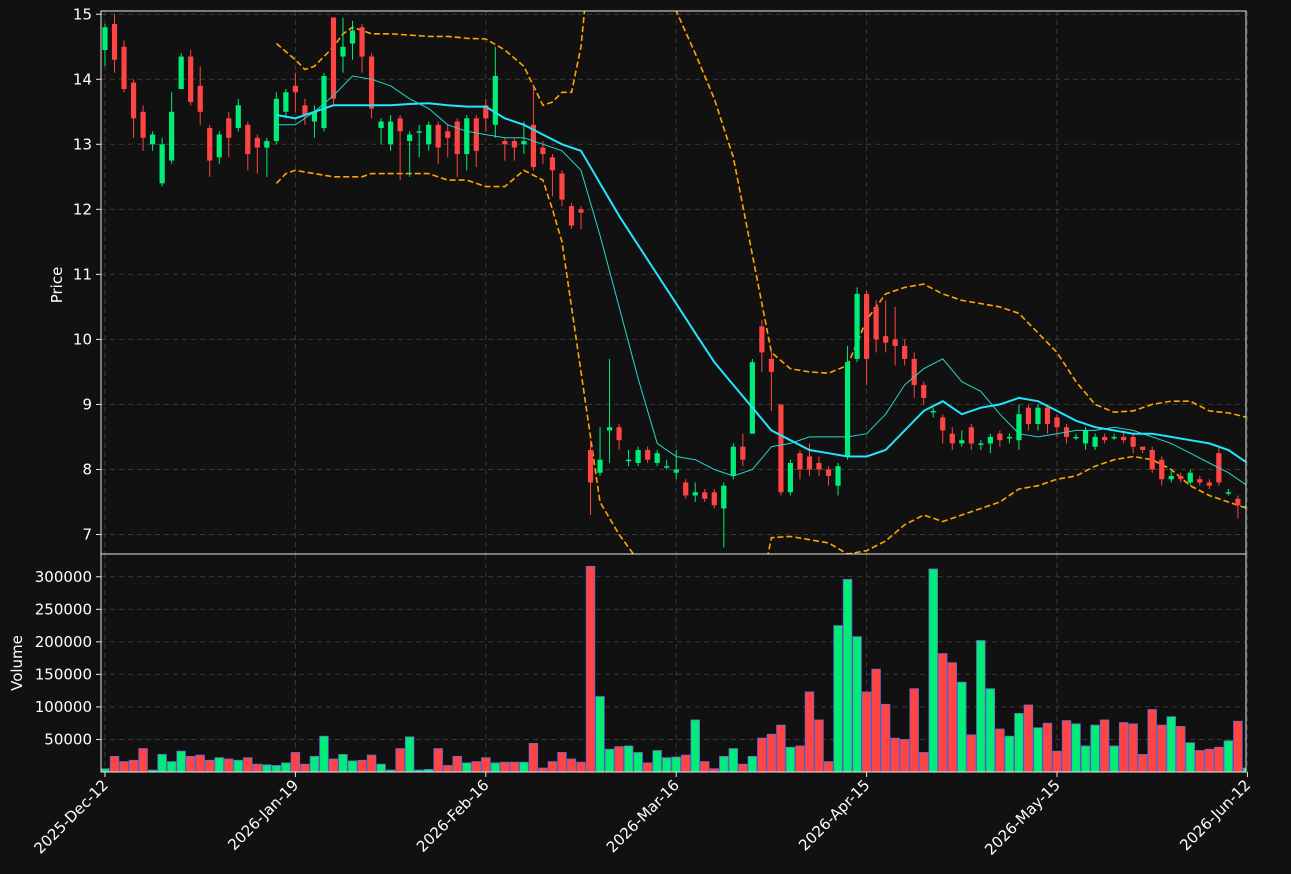 Image resolution: width=1291 pixels, height=874 pixels. What do you see at coordinates (68, 658) in the screenshot?
I see `volume-y-ticks: 50000 100000 150000 200000 250000 300000` at bounding box center [68, 658].